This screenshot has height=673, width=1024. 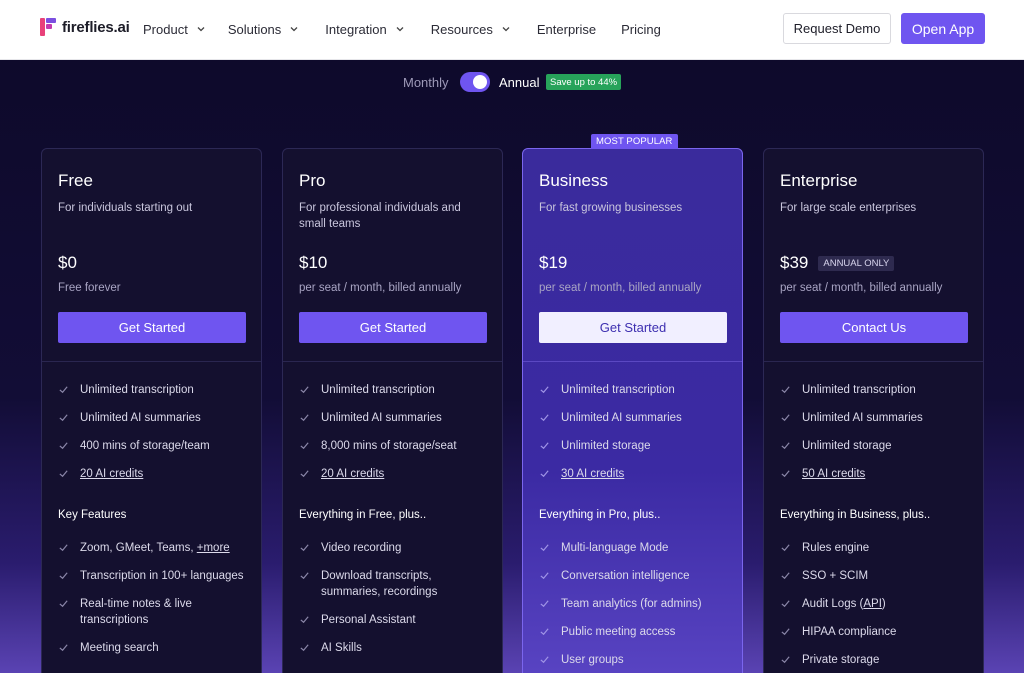 I want to click on nav-product: Product, so click(x=174, y=29).